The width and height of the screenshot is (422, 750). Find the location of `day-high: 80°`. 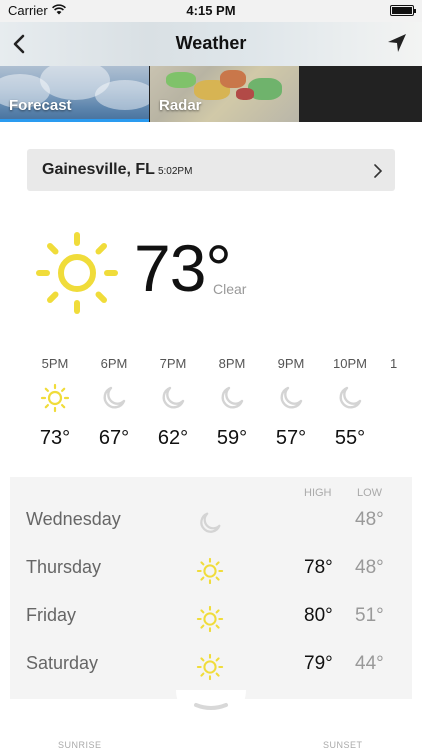

day-high: 80° is located at coordinates (318, 615).